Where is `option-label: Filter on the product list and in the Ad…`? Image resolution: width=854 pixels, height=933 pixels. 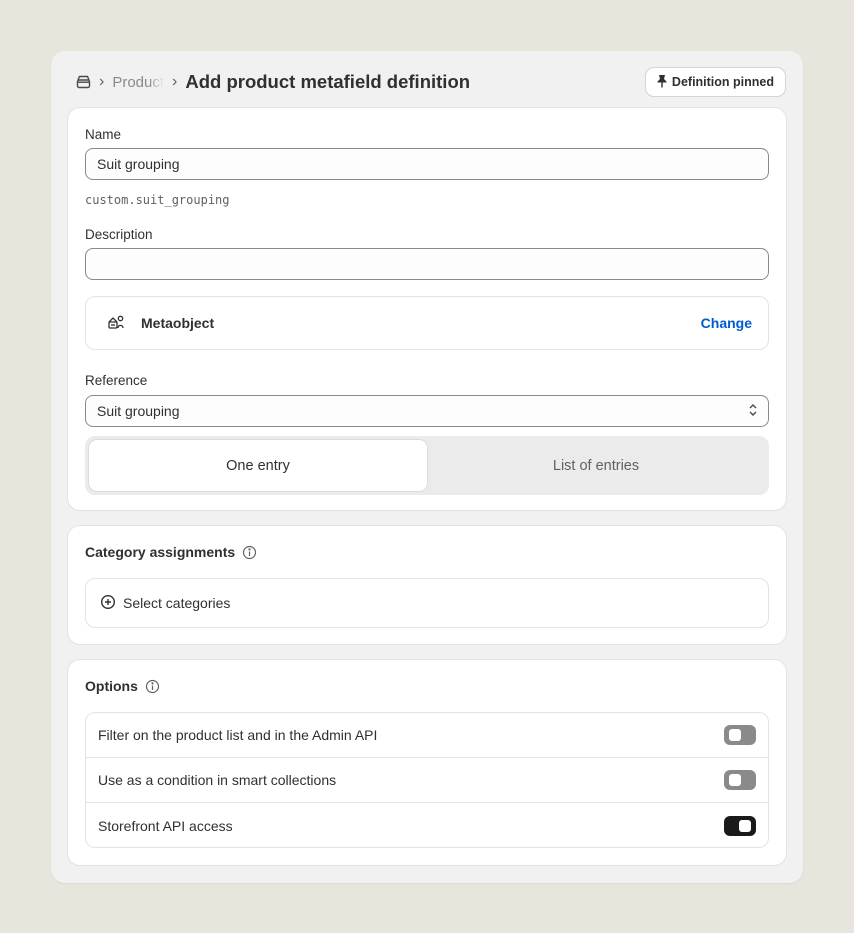
option-label: Filter on the product list and in the Ad… is located at coordinates (238, 735).